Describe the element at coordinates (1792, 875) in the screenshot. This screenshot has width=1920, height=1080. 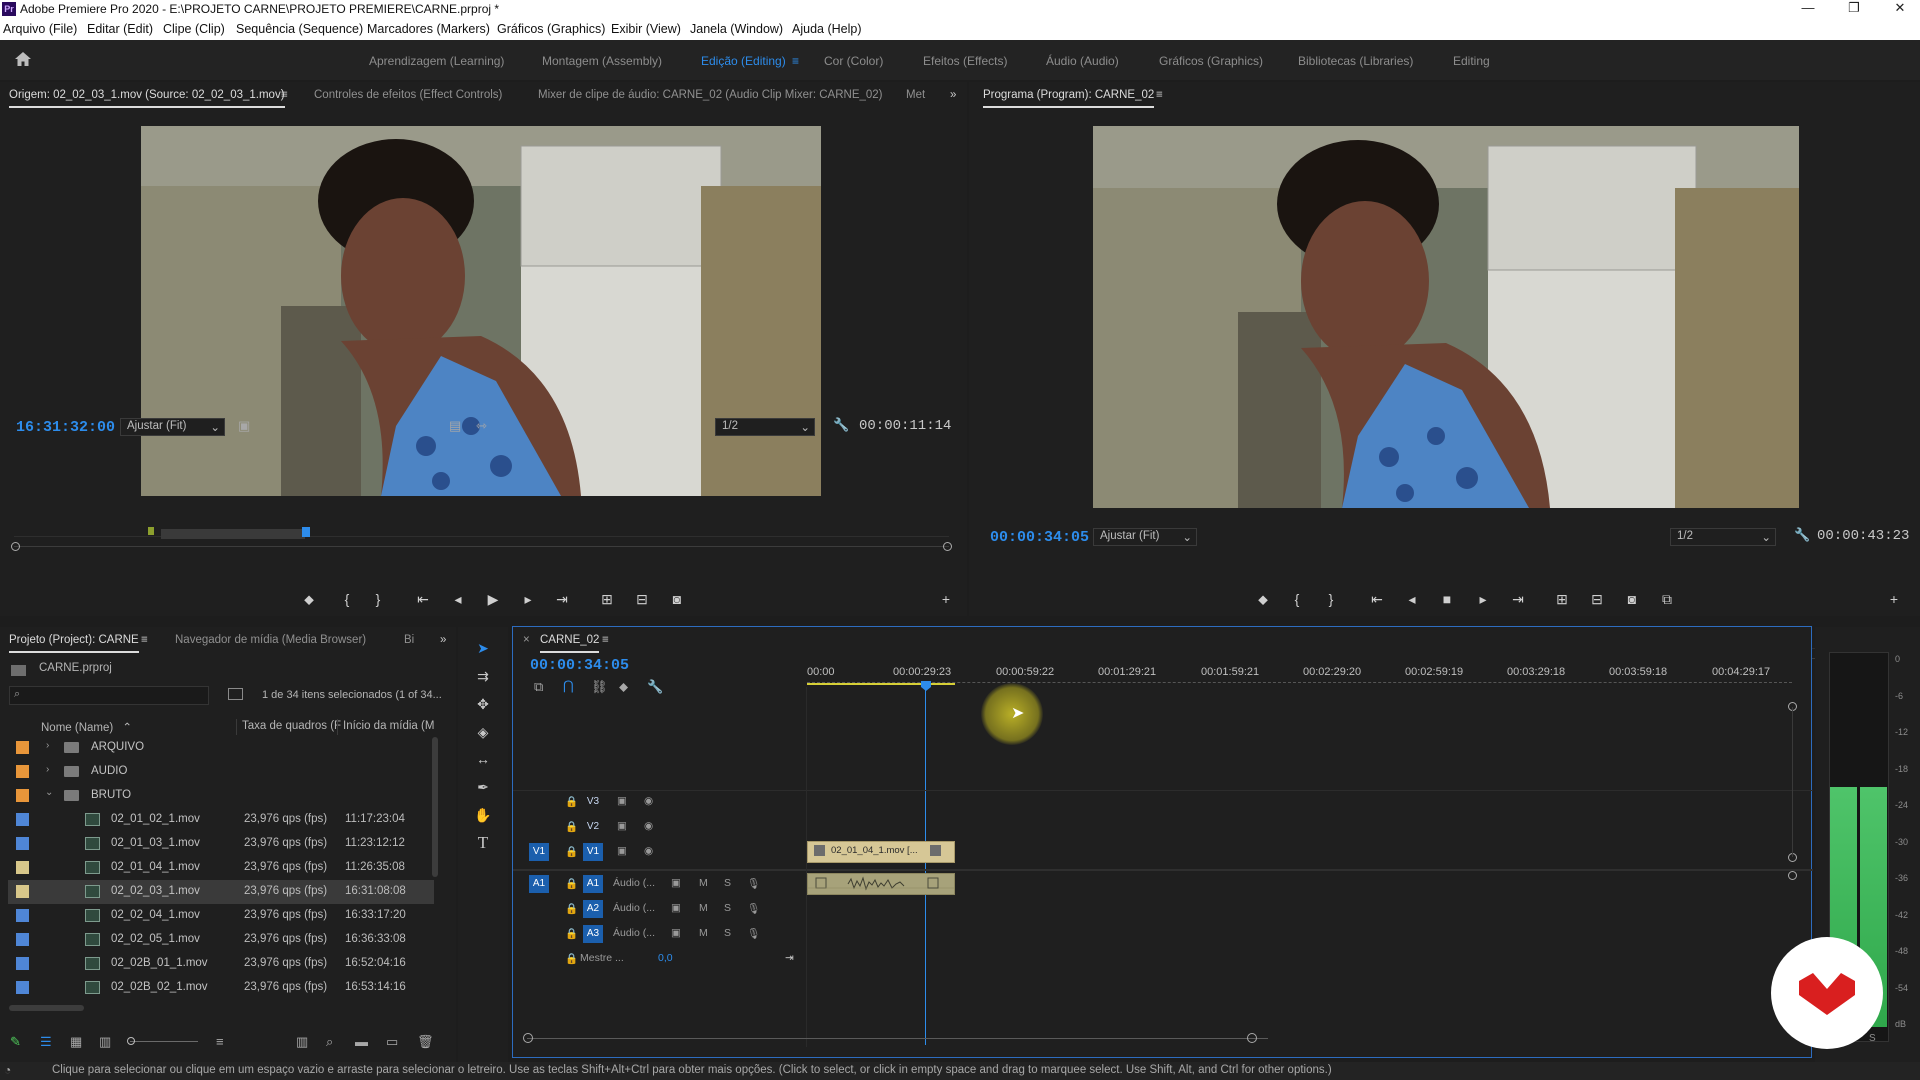
I see `vertical-zoom-handle` at that location.